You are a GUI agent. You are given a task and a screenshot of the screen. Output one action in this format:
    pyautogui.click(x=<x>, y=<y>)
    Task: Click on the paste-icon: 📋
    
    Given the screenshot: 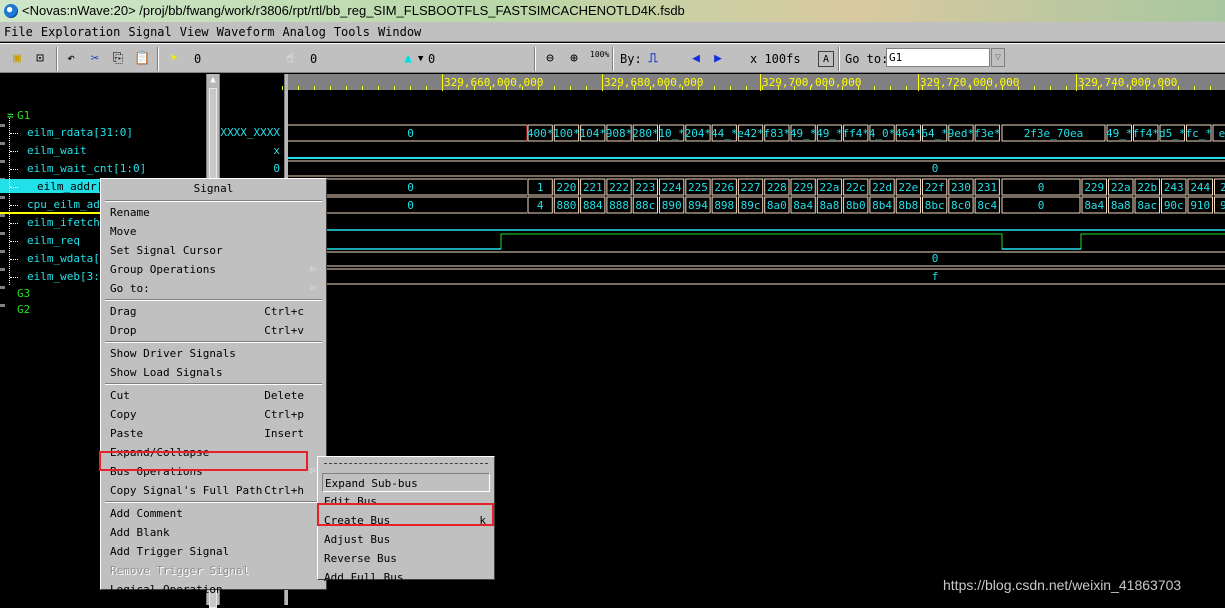 What is the action you would take?
    pyautogui.click(x=142, y=59)
    